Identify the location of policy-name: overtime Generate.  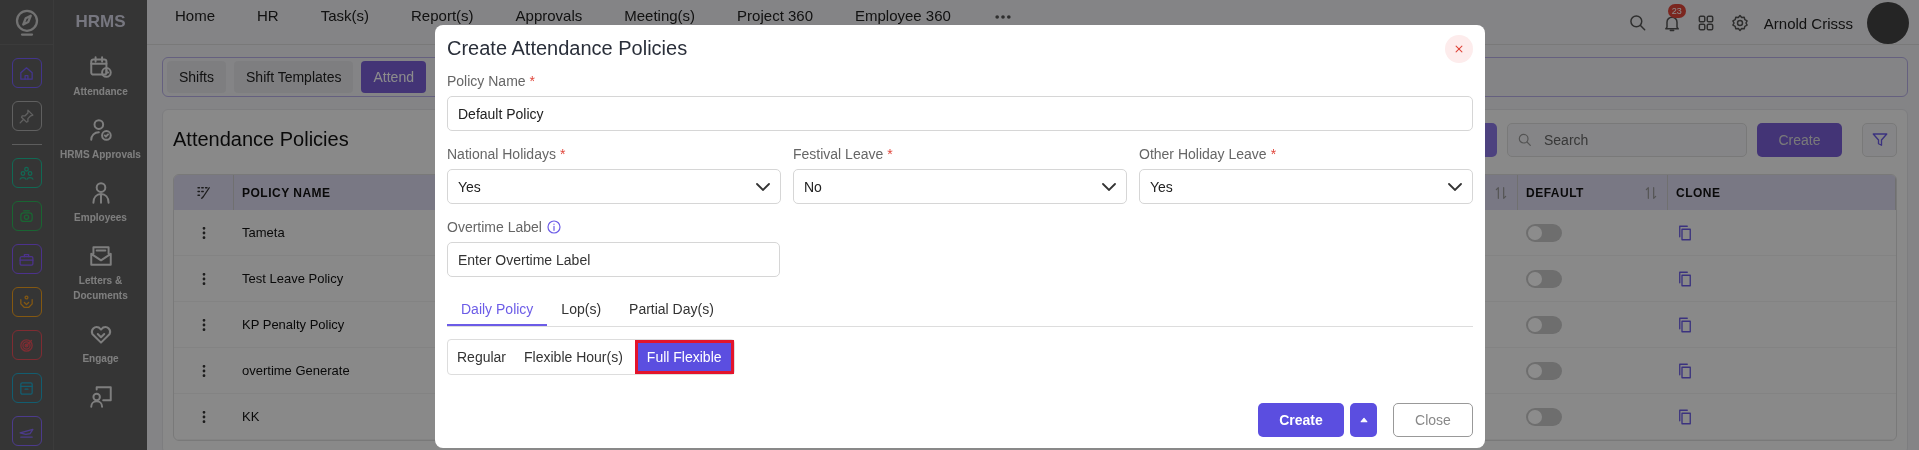
(296, 370).